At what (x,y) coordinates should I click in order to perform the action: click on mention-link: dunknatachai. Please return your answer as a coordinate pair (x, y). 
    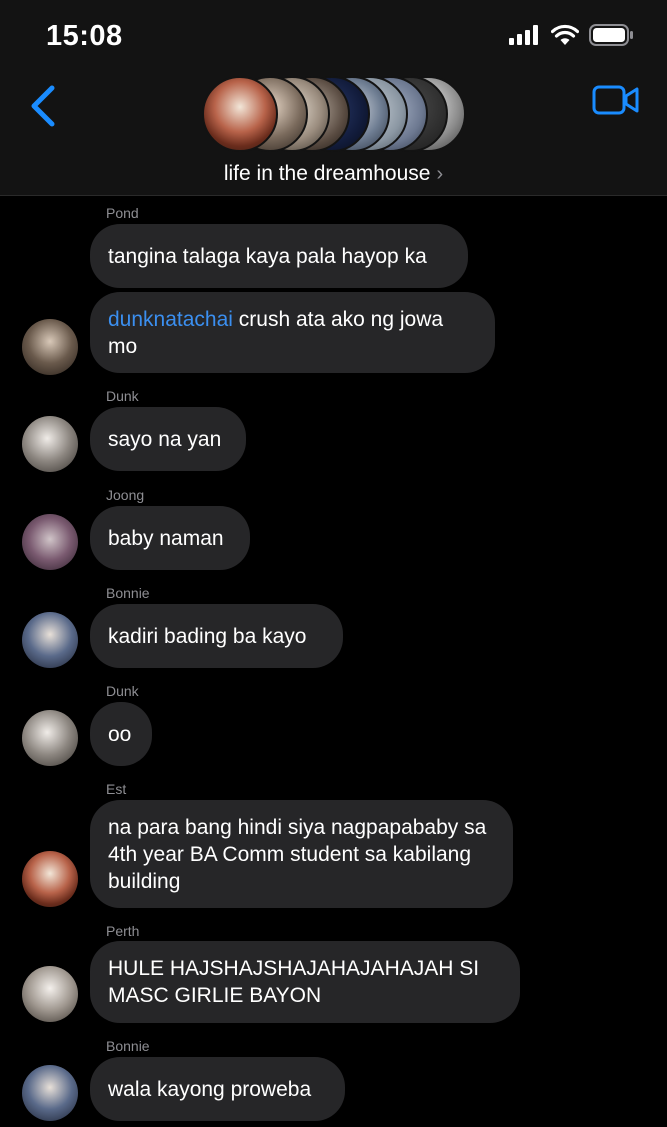
    Looking at the image, I should click on (170, 319).